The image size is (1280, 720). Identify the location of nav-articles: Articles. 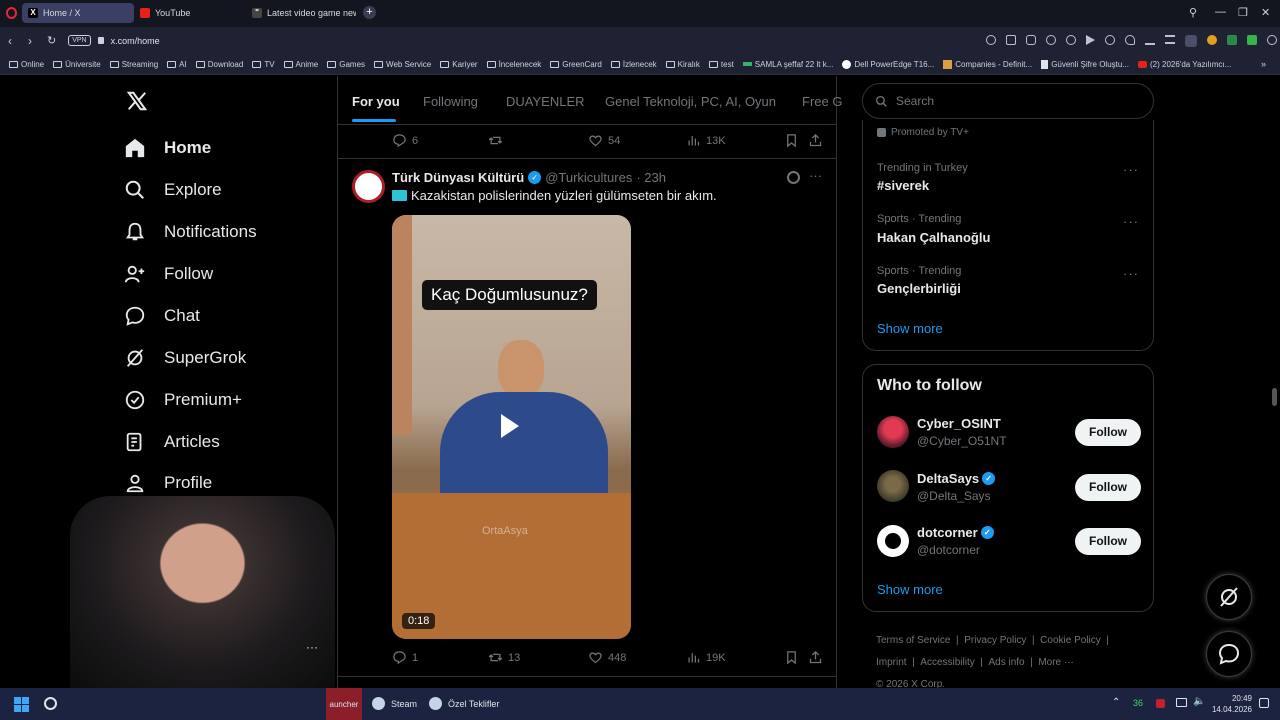
(172, 442).